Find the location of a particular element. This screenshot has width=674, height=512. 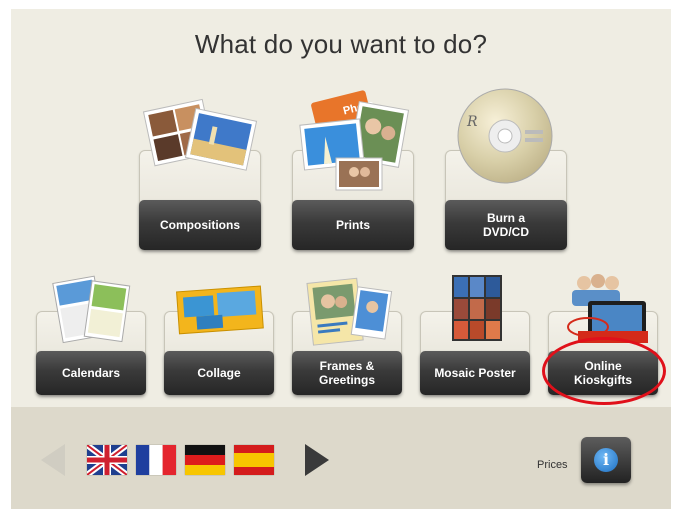

tile-compositions: Compositions is located at coordinates (200, 167).